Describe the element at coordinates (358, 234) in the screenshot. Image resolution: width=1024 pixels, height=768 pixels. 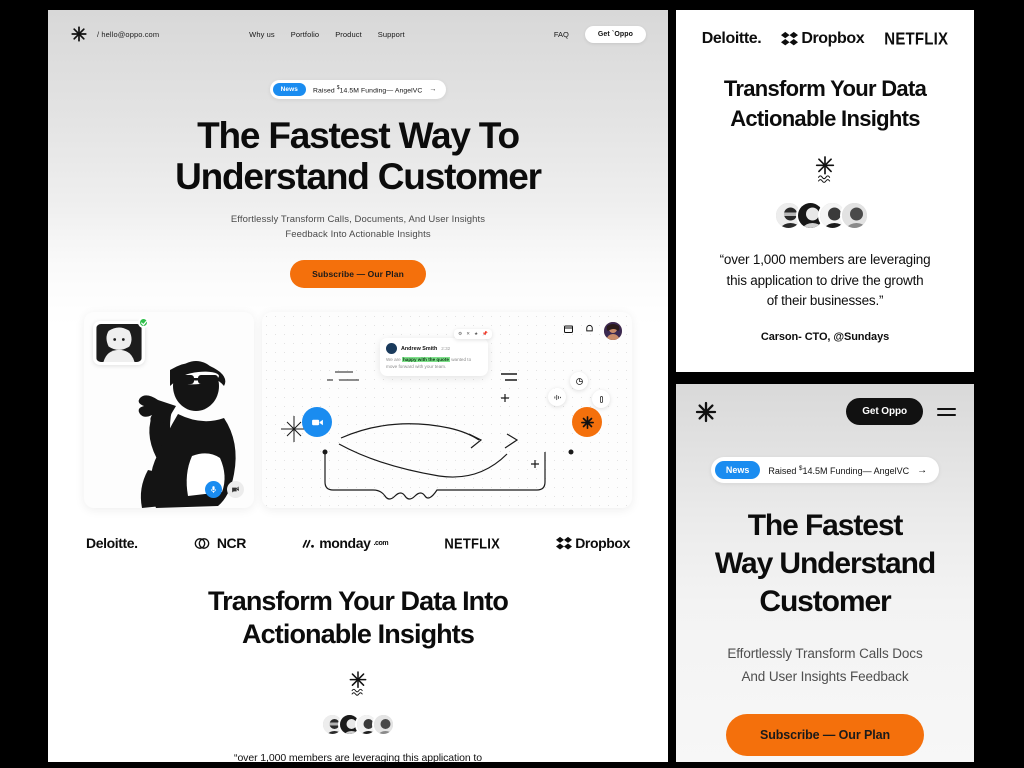
I see `hero-subtitle-line2: Feedback Into Actionable Insights` at that location.